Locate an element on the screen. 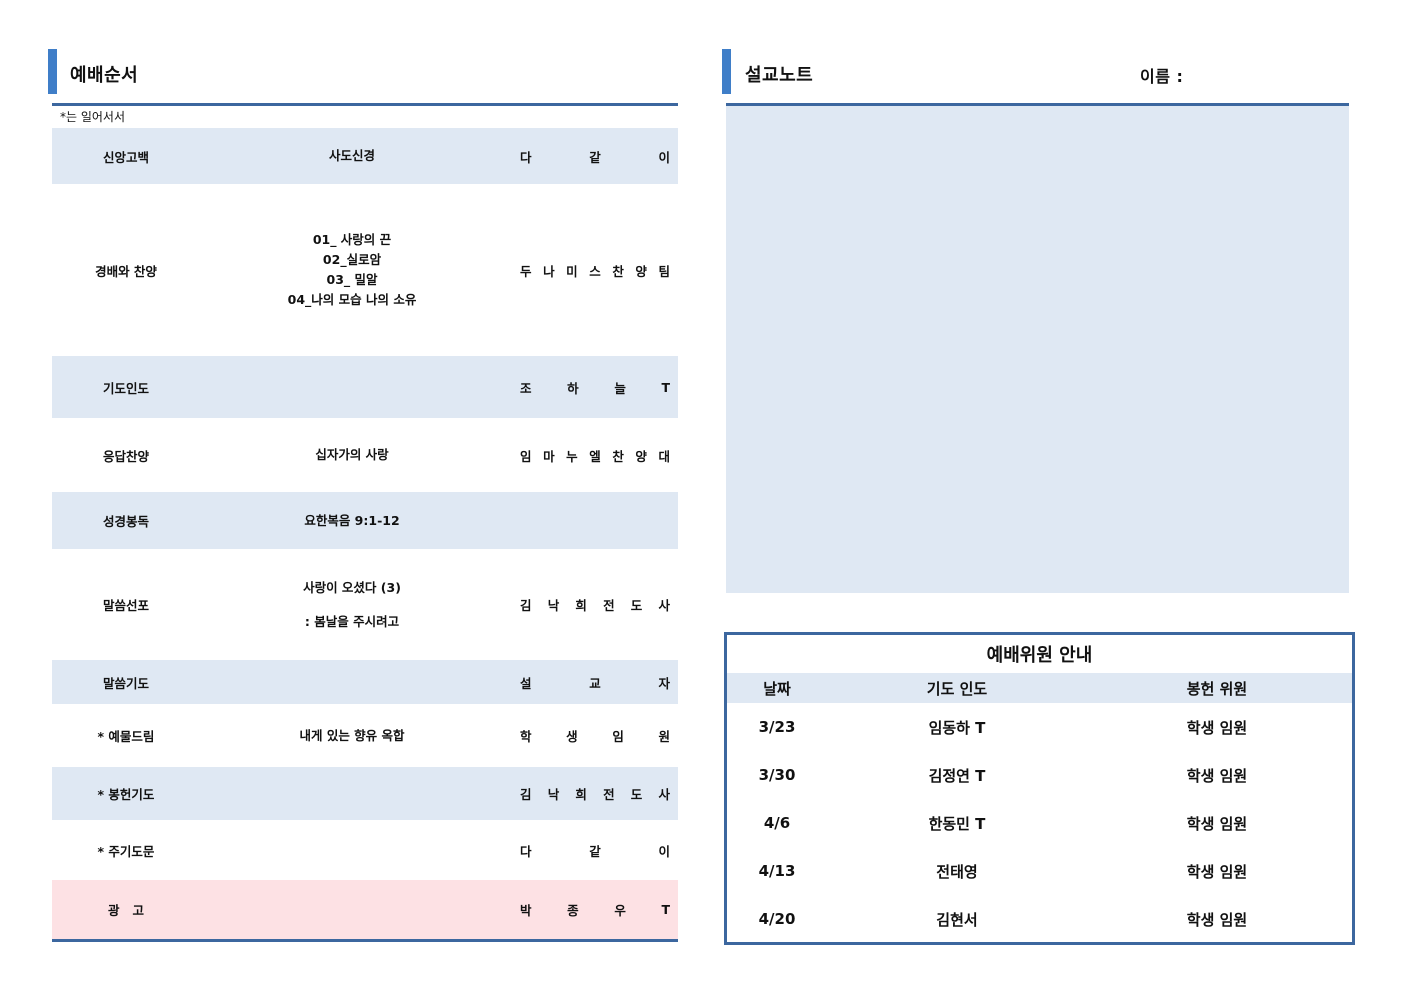 This screenshot has height=992, width=1403. order-row-content: 요한복음 9:1-12 is located at coordinates (352, 520).